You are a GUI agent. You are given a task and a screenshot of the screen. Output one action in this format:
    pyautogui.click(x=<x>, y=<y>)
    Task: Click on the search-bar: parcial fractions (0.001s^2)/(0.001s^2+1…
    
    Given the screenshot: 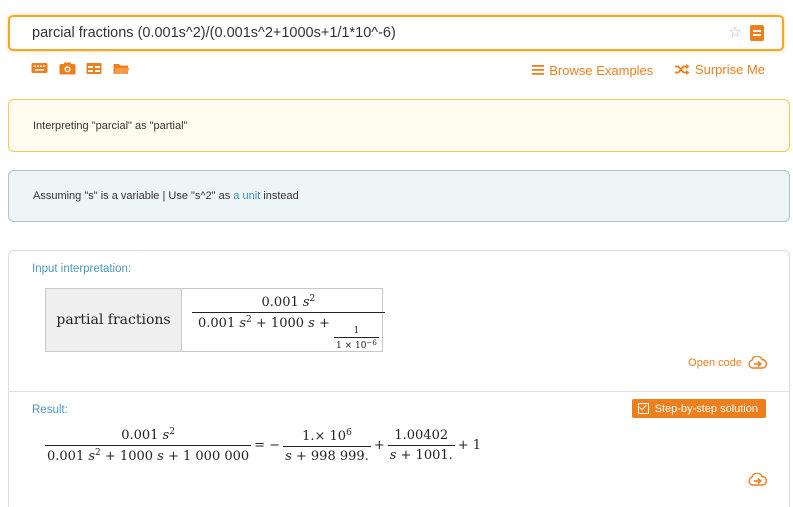 What is the action you would take?
    pyautogui.click(x=396, y=33)
    